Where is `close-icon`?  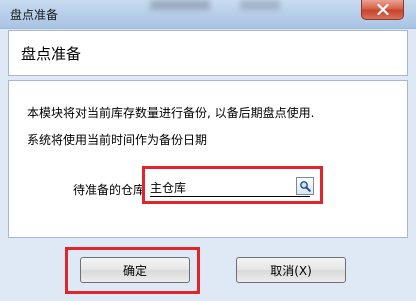 close-icon is located at coordinates (382, 9).